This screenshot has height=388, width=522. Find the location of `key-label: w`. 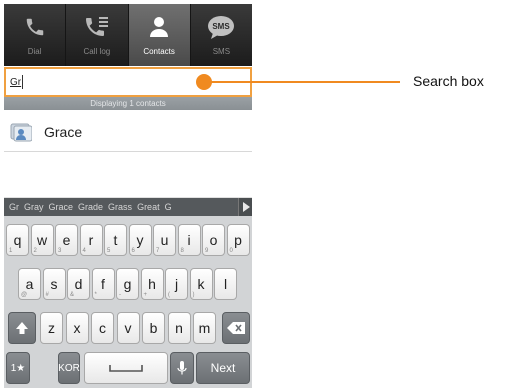

key-label: w is located at coordinates (42, 240).